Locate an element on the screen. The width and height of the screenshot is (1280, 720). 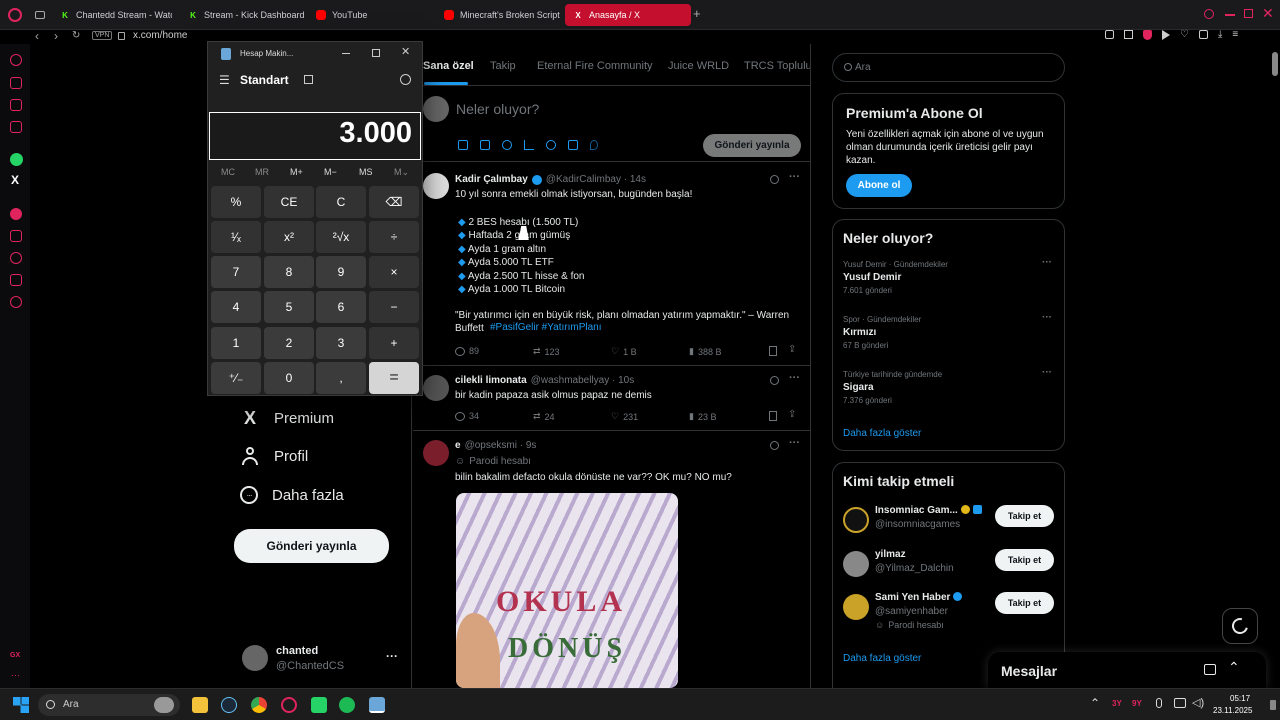
search-input: Ara is located at coordinates (863, 67).